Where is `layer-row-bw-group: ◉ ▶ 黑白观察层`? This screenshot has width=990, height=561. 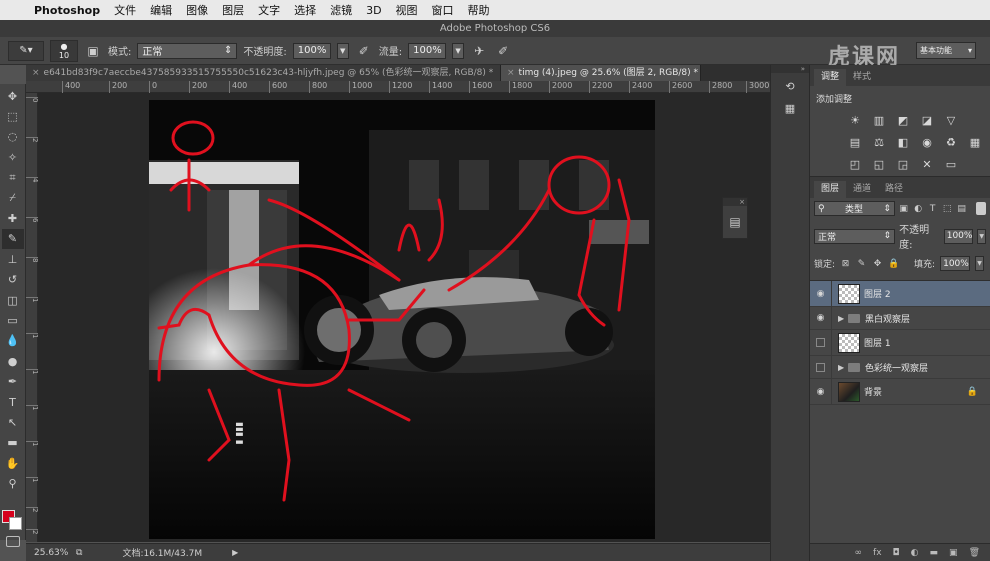
layer-row-bw-group: ◉ ▶ 黑白观察层 is located at coordinates (900, 318).